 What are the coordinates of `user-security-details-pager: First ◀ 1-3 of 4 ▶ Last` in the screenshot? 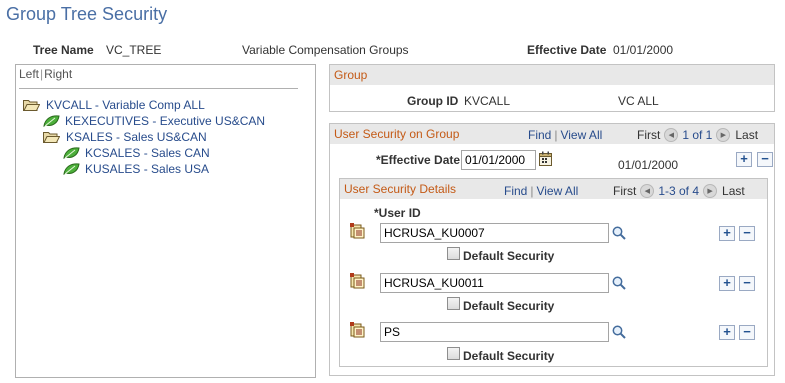 It's located at (679, 191).